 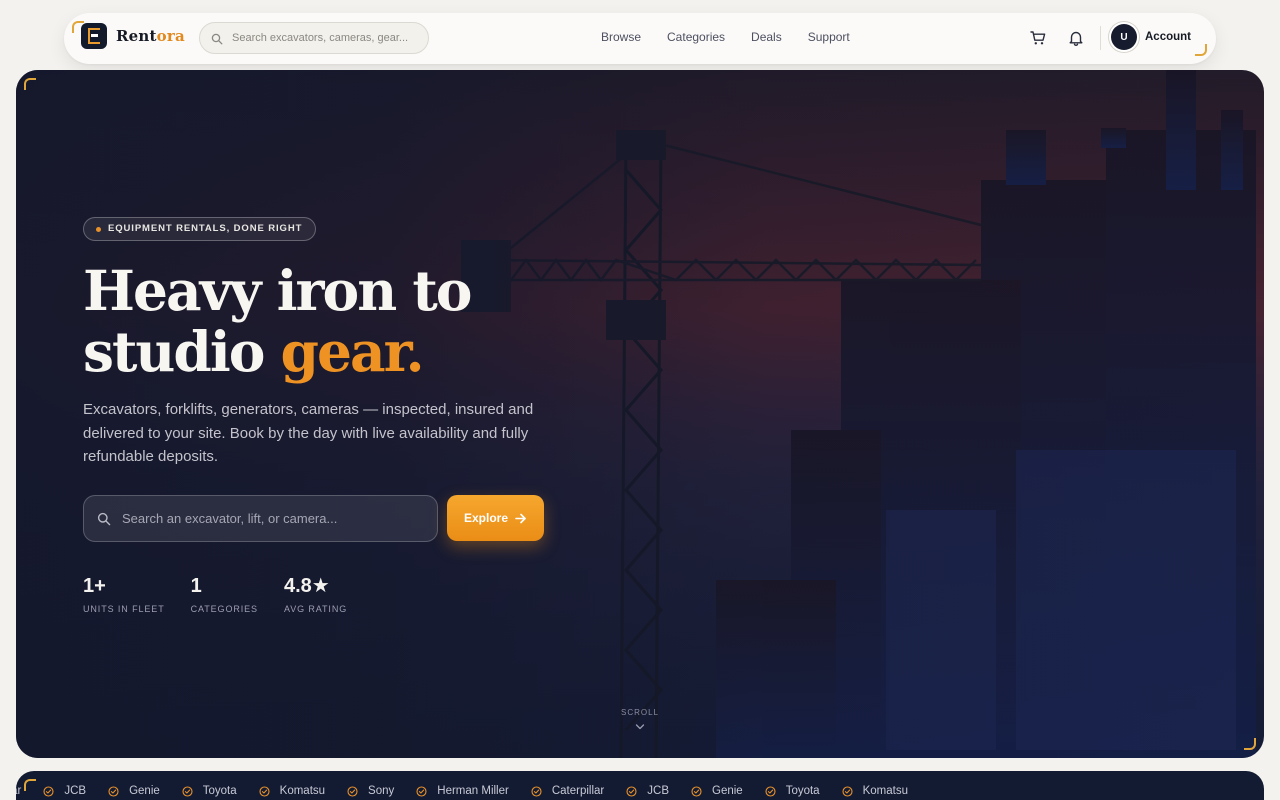 I want to click on hero-search, so click(x=260, y=518).